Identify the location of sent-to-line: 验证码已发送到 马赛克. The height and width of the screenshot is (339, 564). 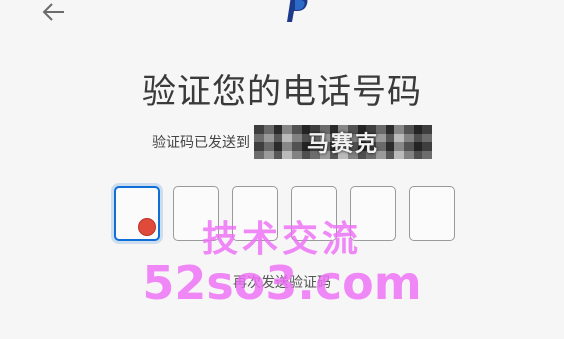
(292, 142).